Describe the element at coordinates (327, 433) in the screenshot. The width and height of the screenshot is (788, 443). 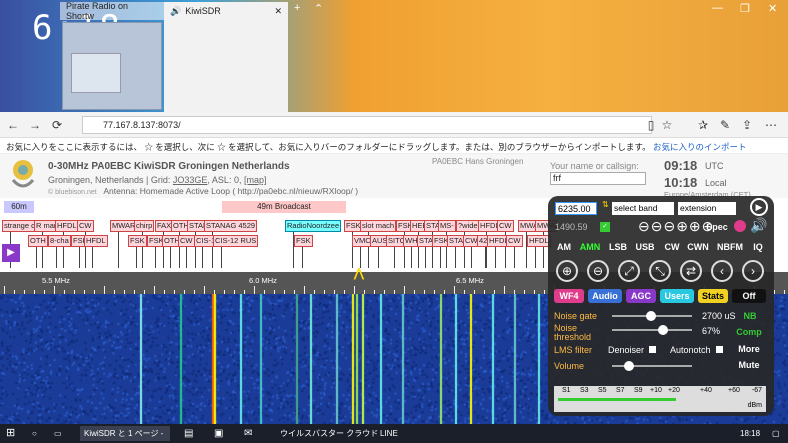
I see `taskbar-app-virusbuster: ウイルスバスター クラウド` at that location.